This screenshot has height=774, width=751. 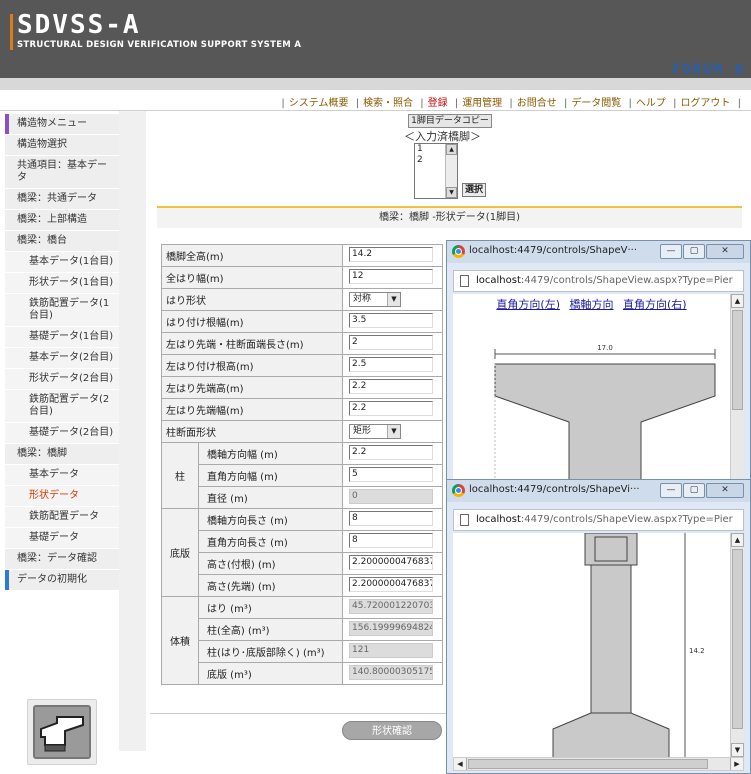 I want to click on footing-bridge-axis-length-input: 8, so click(x=391, y=518).